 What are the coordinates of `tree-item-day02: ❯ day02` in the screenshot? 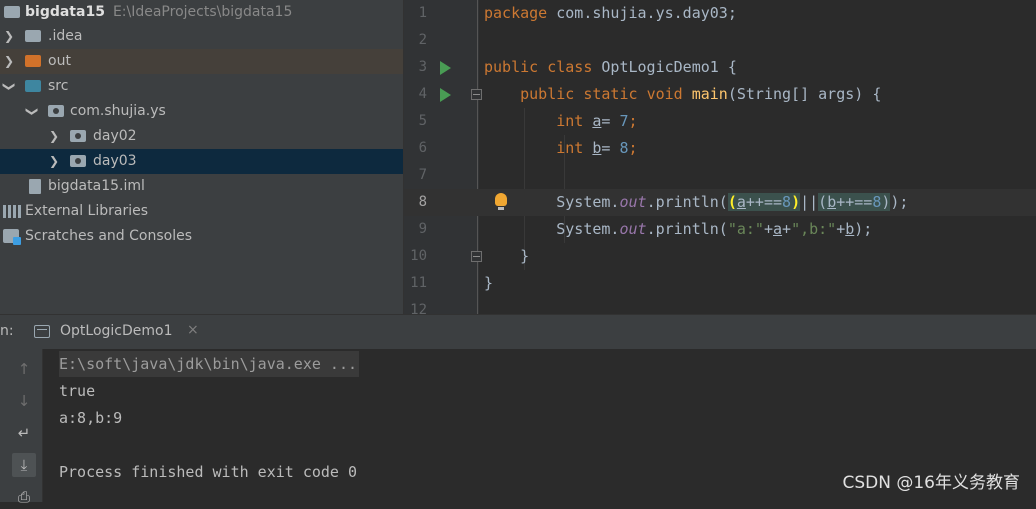 It's located at (201, 136).